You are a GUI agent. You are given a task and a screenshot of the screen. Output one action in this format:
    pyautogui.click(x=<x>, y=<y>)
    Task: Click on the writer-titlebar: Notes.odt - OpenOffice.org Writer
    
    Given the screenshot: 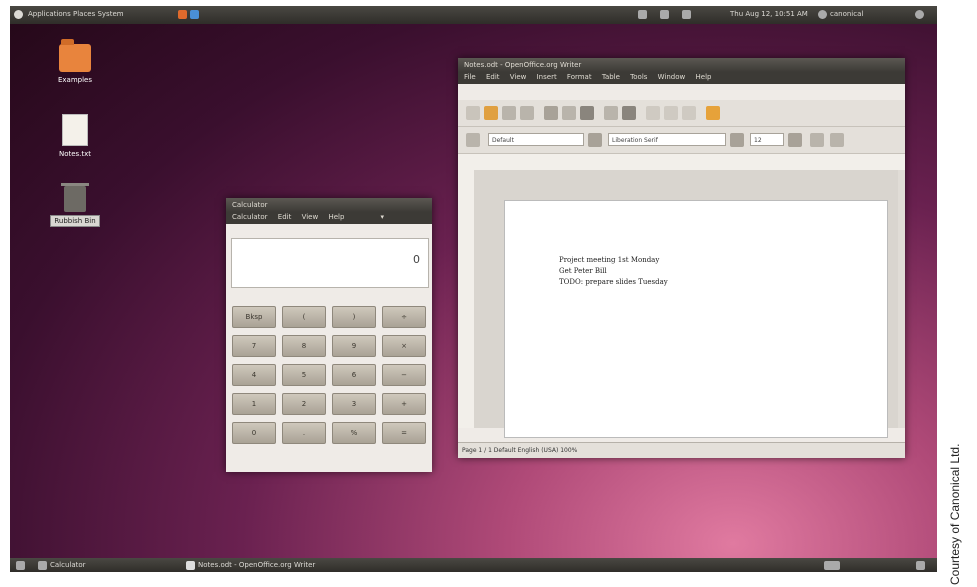 What is the action you would take?
    pyautogui.click(x=681, y=65)
    